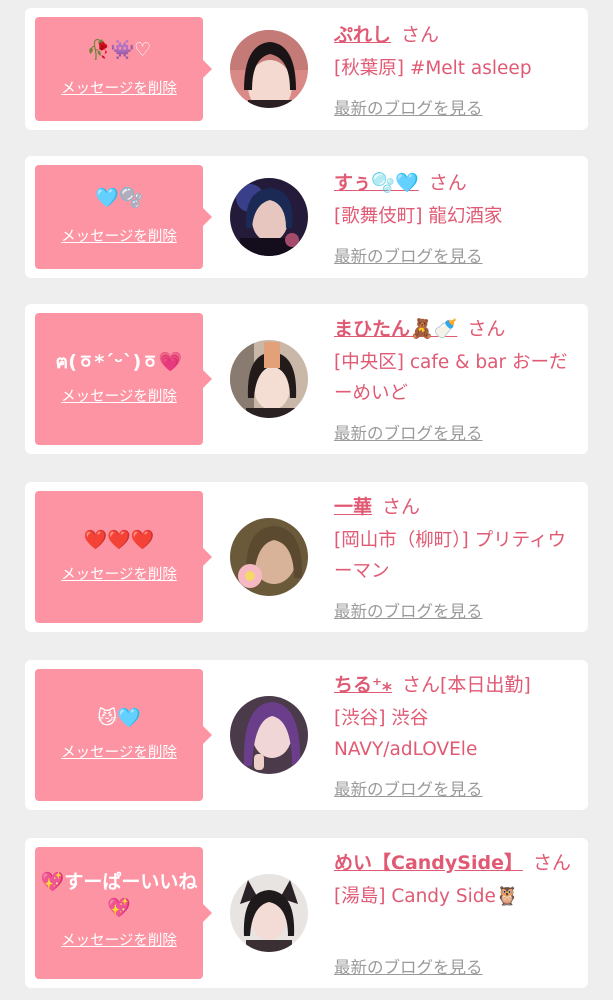 The image size is (613, 1000). I want to click on location-text: [中央区] cafe & bar おーだーめいど, so click(451, 378).